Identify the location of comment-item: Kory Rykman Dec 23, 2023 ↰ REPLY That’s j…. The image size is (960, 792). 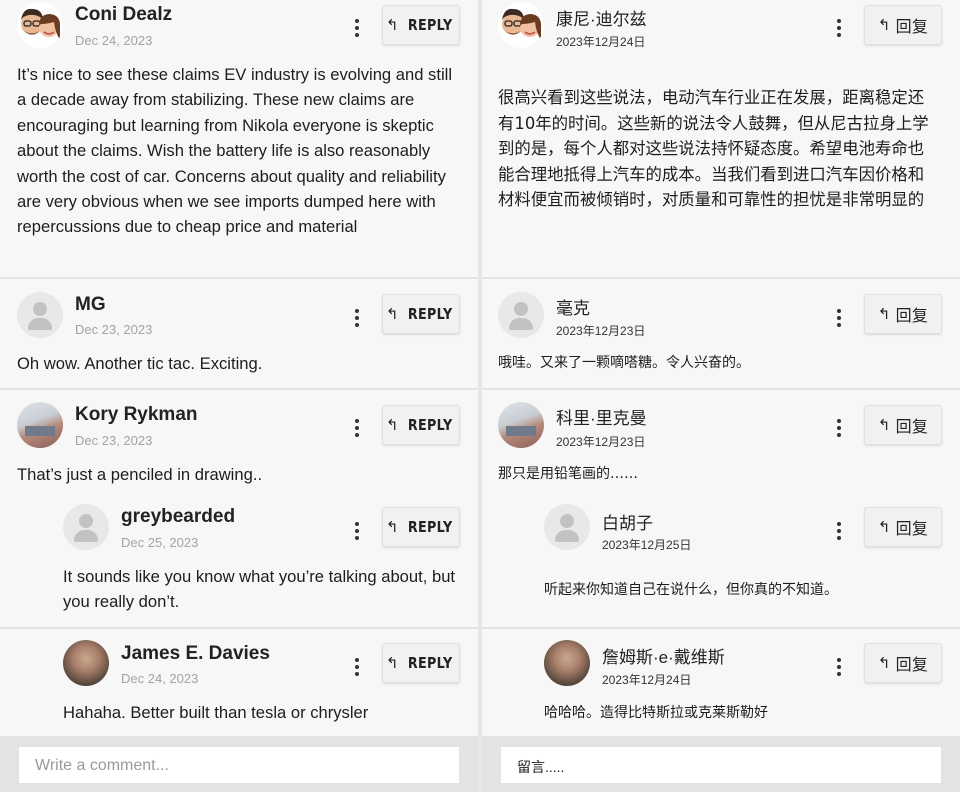
(239, 445).